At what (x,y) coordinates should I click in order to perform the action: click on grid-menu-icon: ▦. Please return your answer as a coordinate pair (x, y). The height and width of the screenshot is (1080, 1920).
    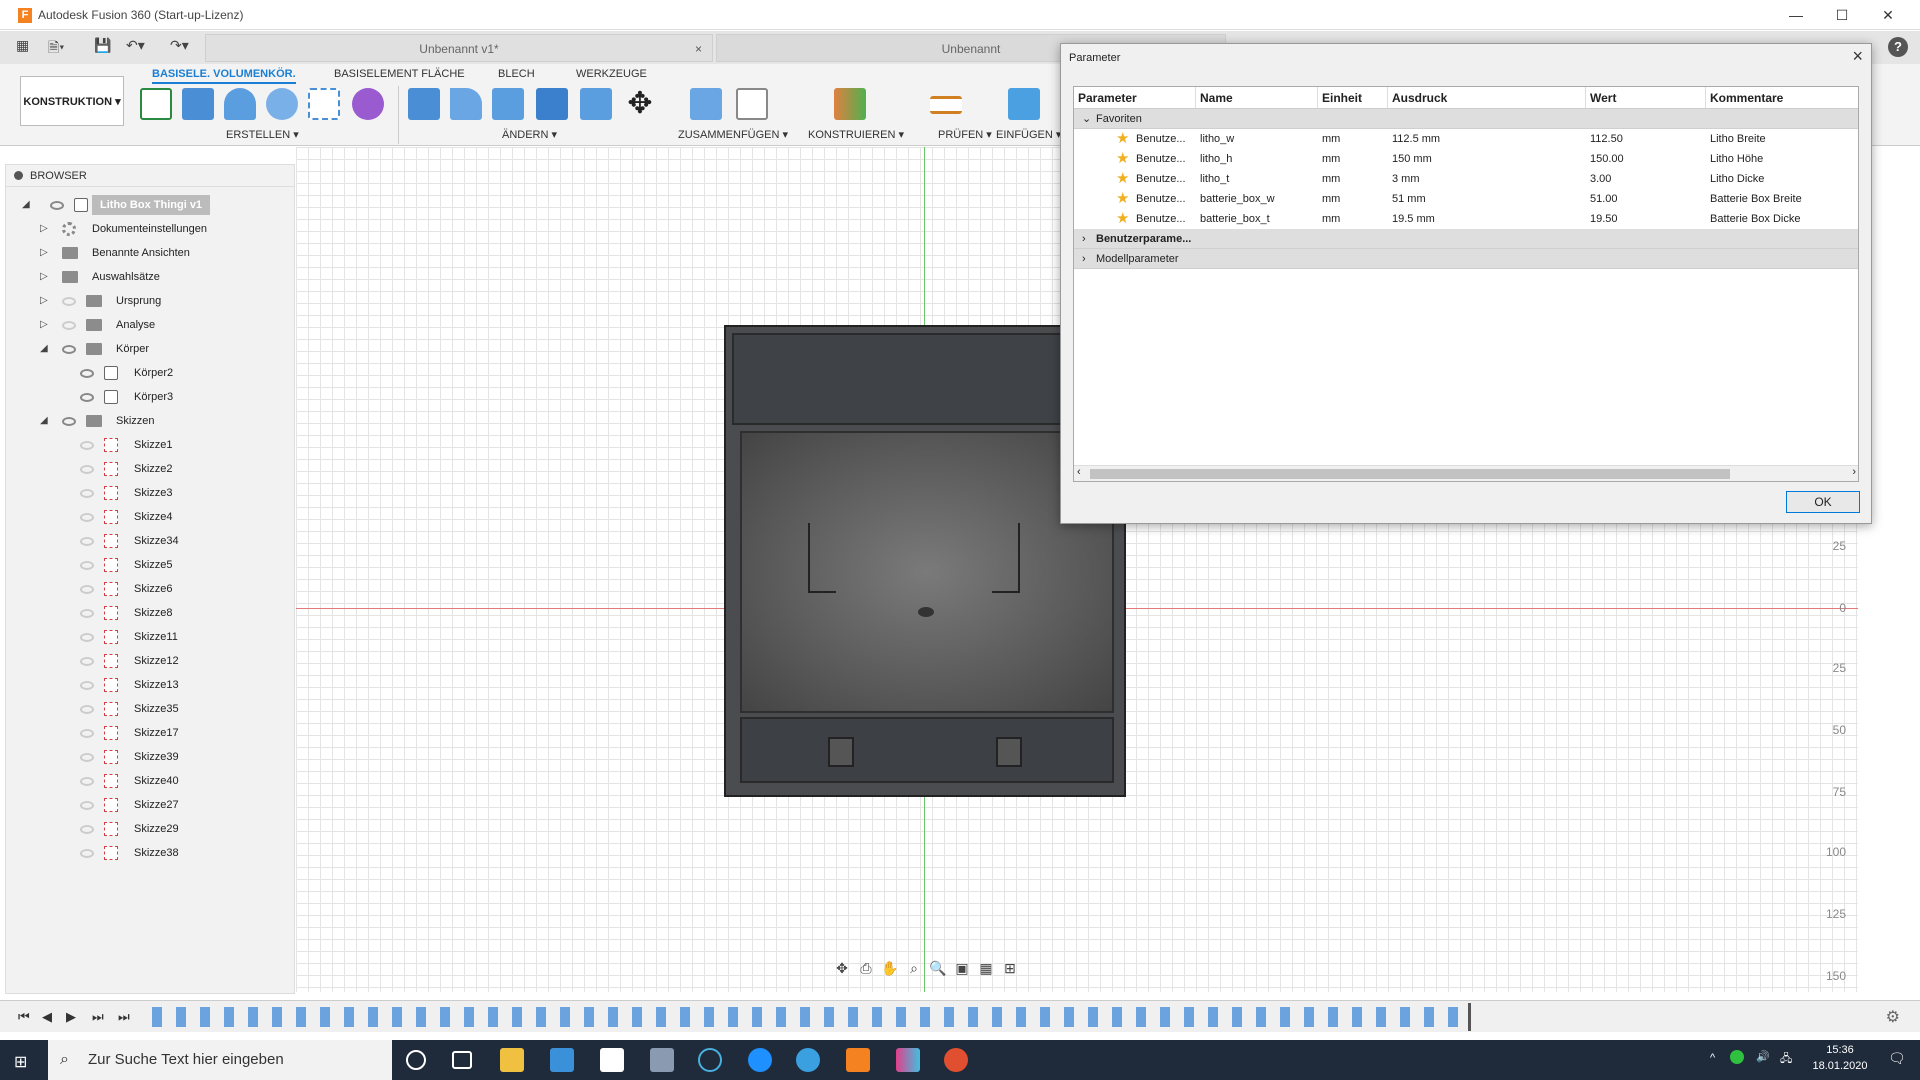
    Looking at the image, I should click on (22, 45).